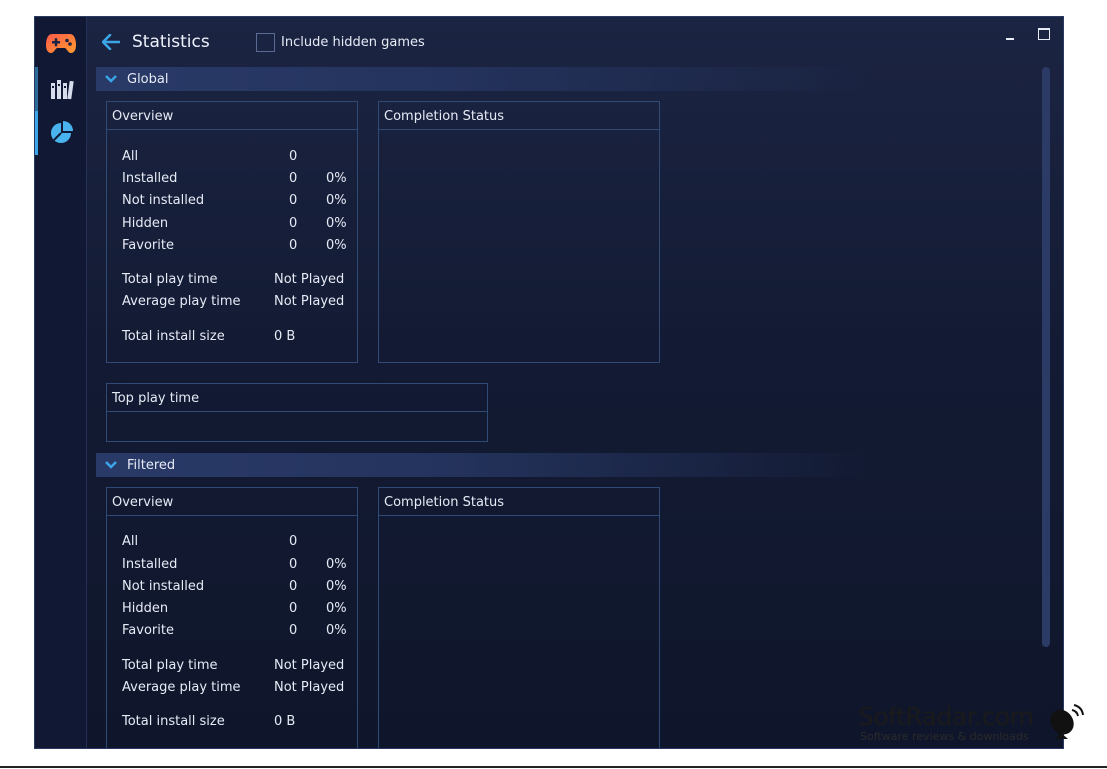 The width and height of the screenshot is (1107, 769). I want to click on library-icon, so click(60, 89).